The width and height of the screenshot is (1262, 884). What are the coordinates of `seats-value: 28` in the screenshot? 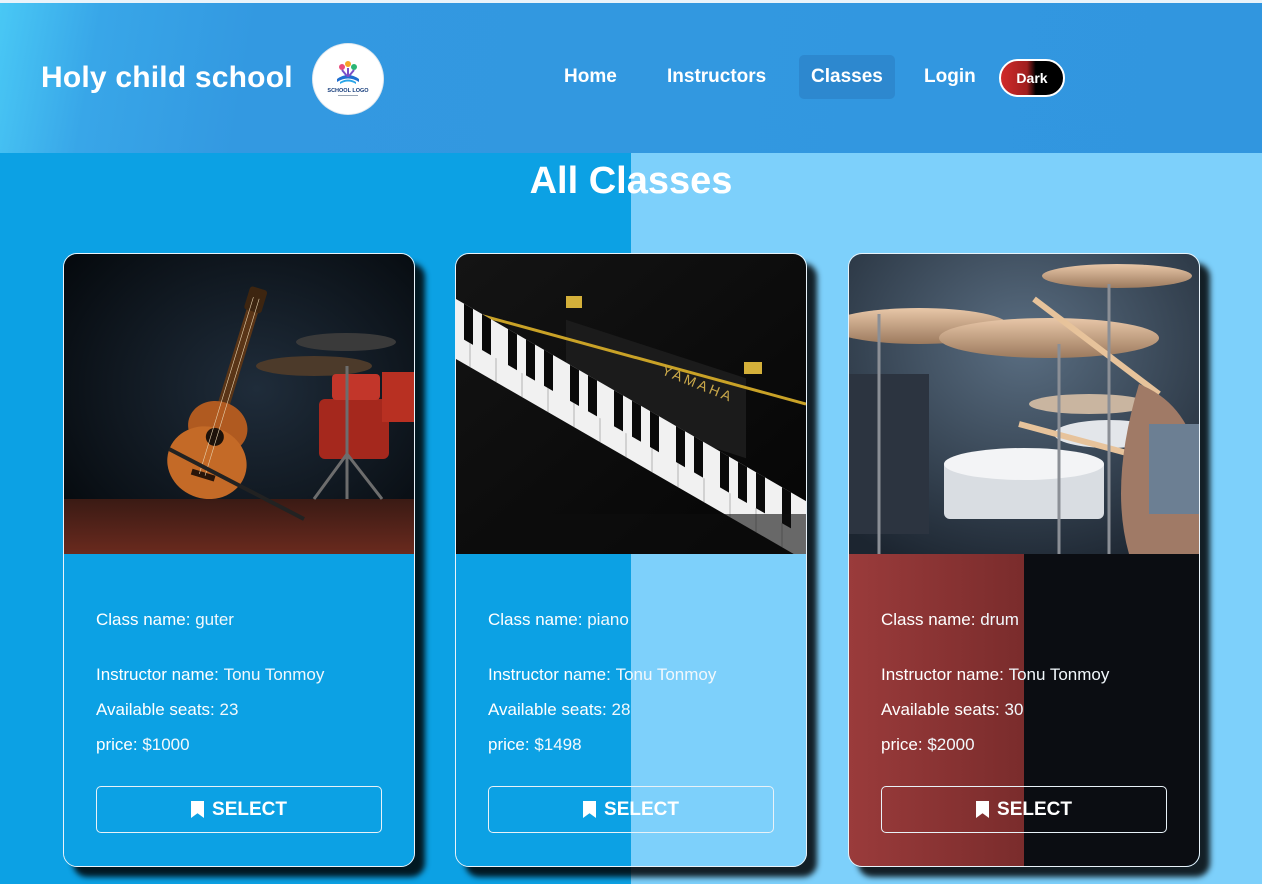 It's located at (621, 709).